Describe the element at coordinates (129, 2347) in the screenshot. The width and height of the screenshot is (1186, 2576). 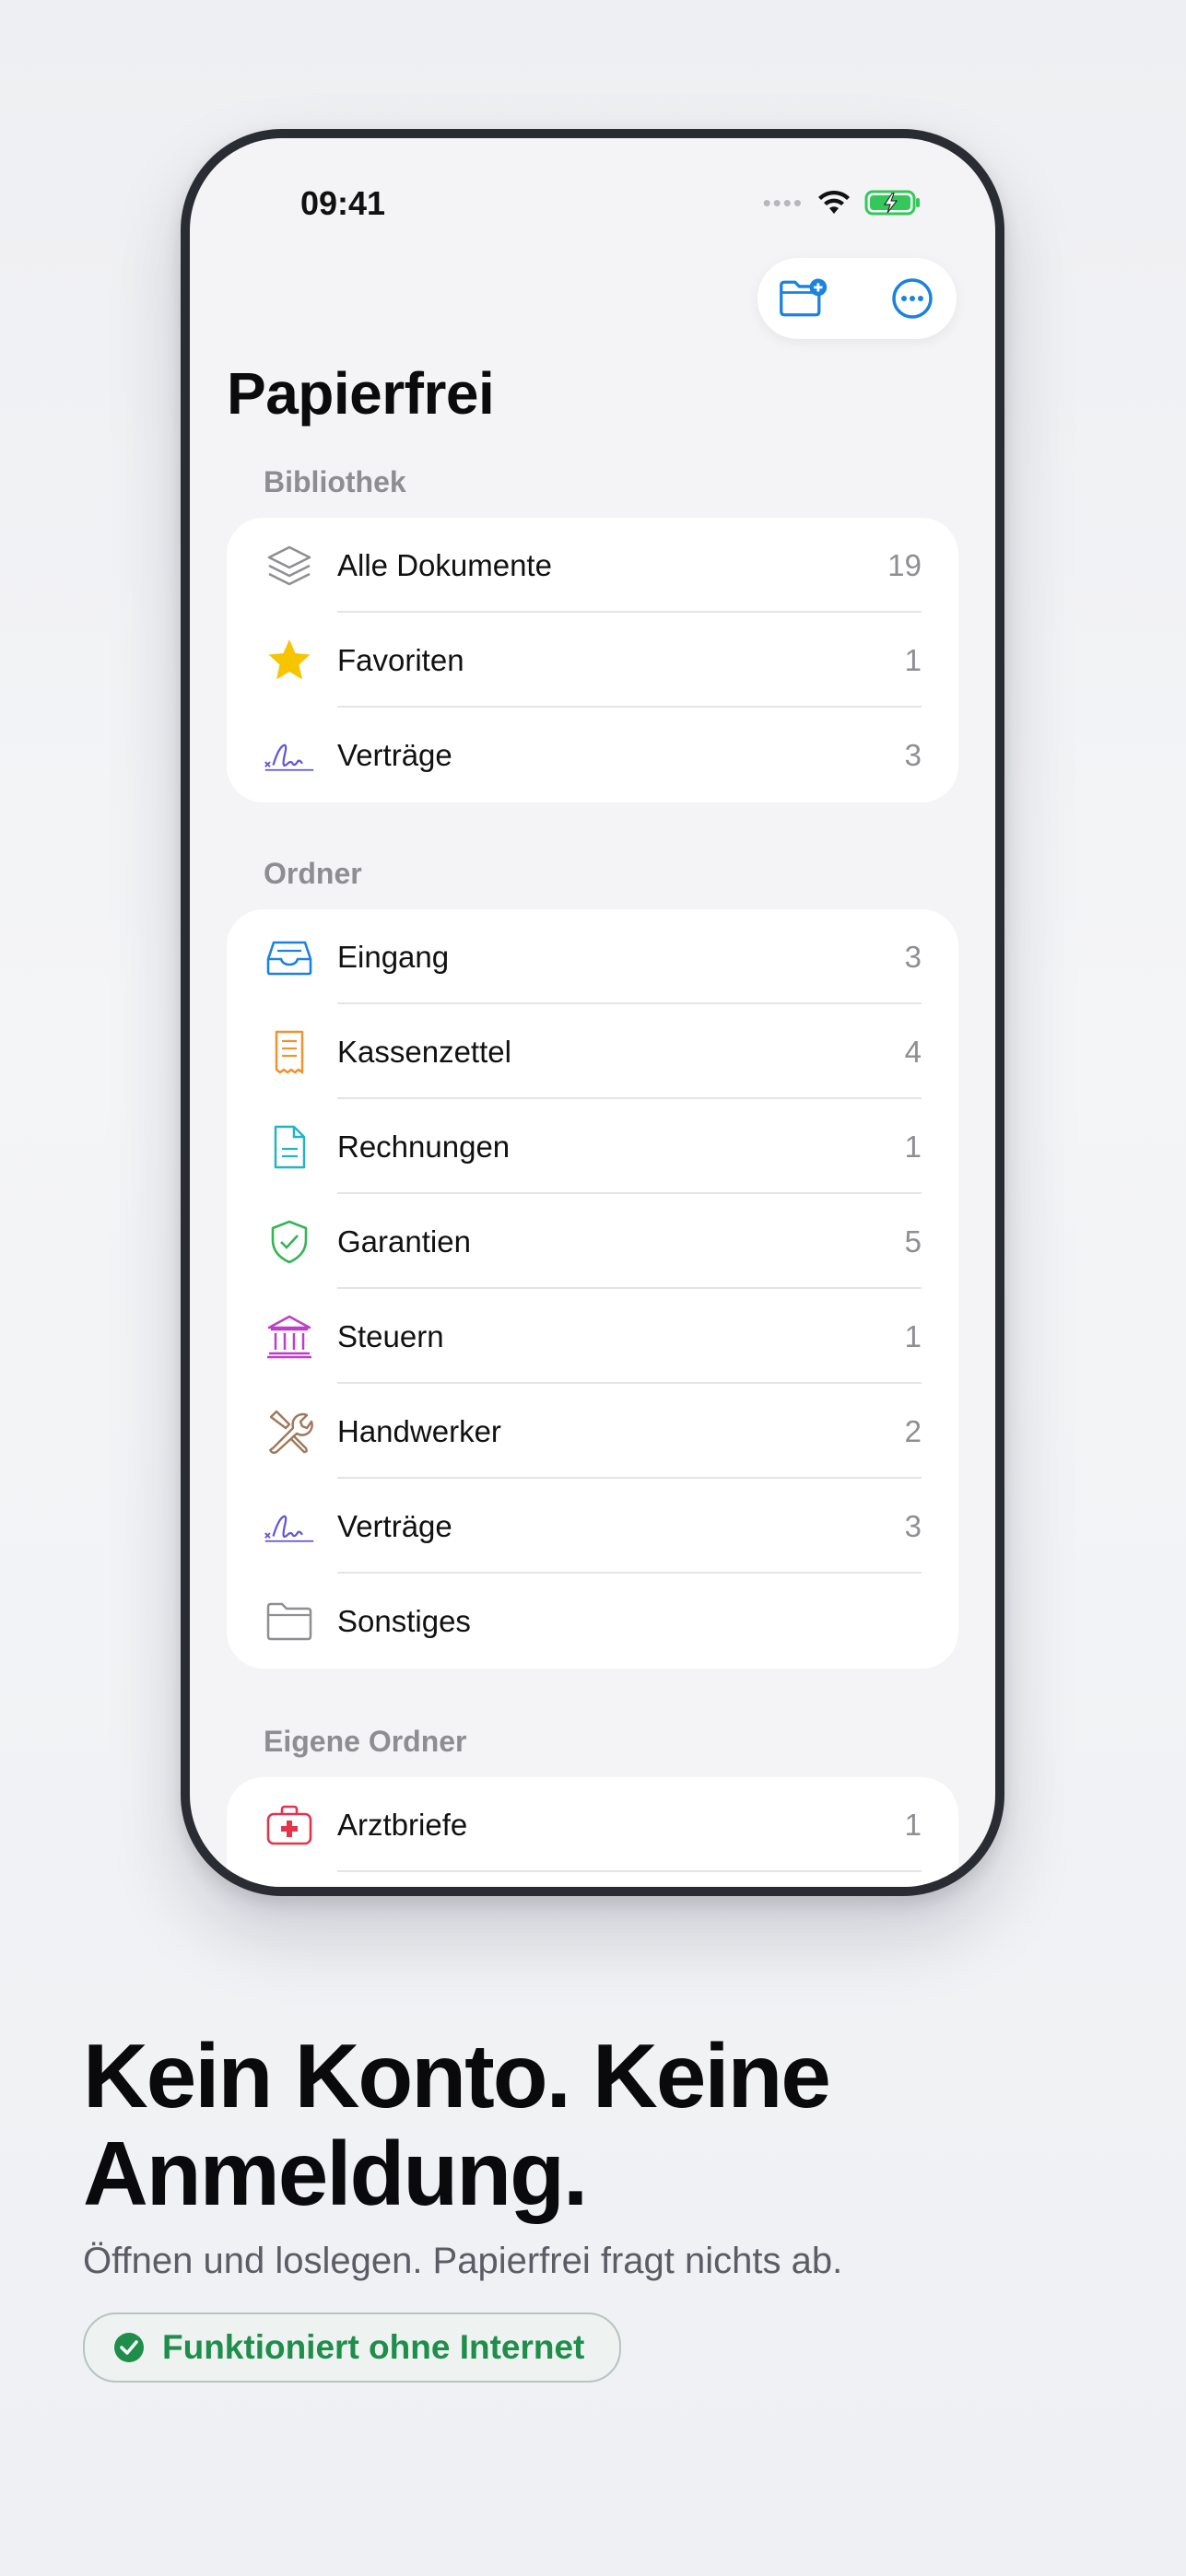
I see `checkmark-circle-icon` at that location.